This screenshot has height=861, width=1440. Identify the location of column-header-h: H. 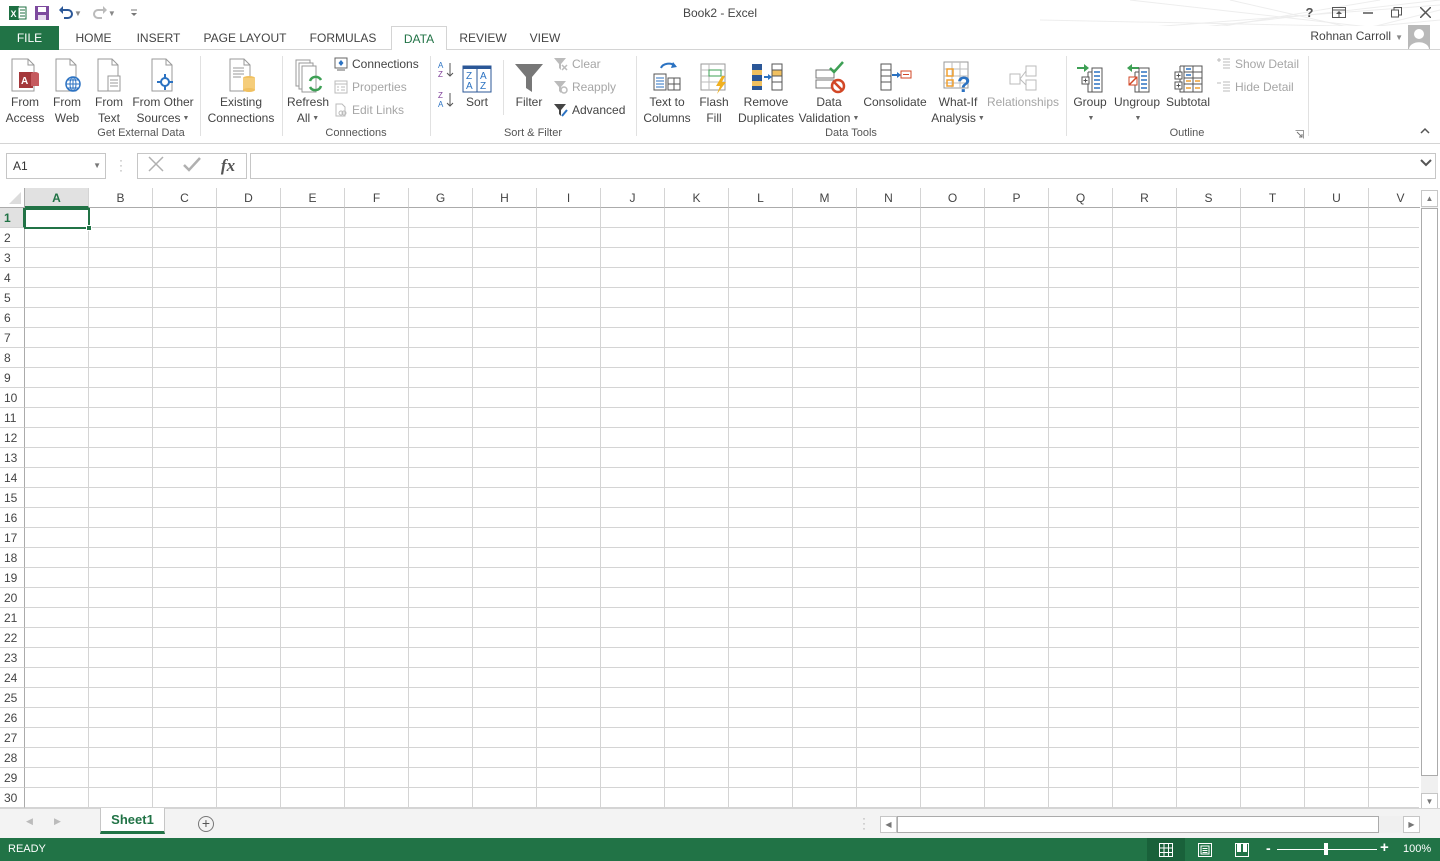
(505, 198).